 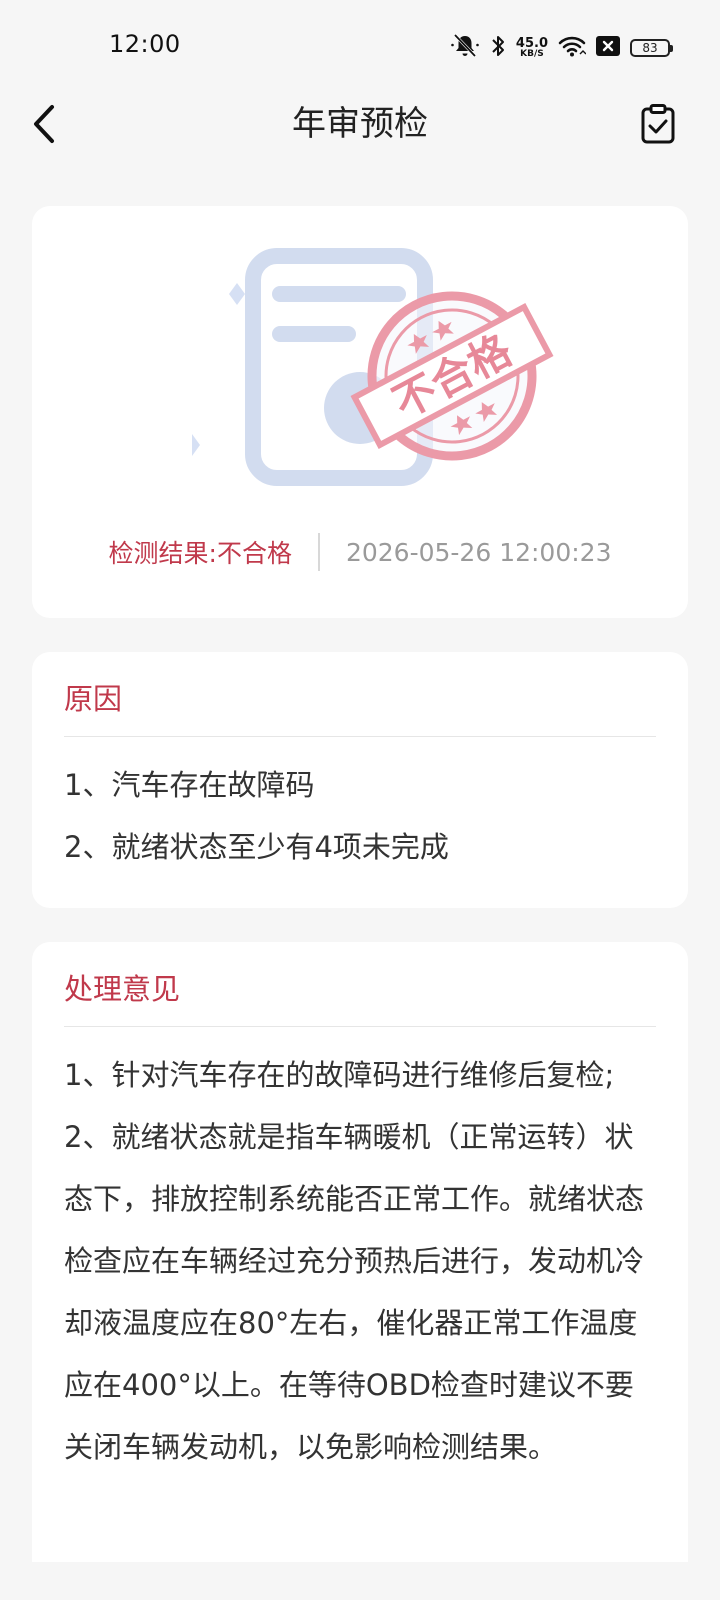 What do you see at coordinates (122, 989) in the screenshot?
I see `advice-title: 处理意见` at bounding box center [122, 989].